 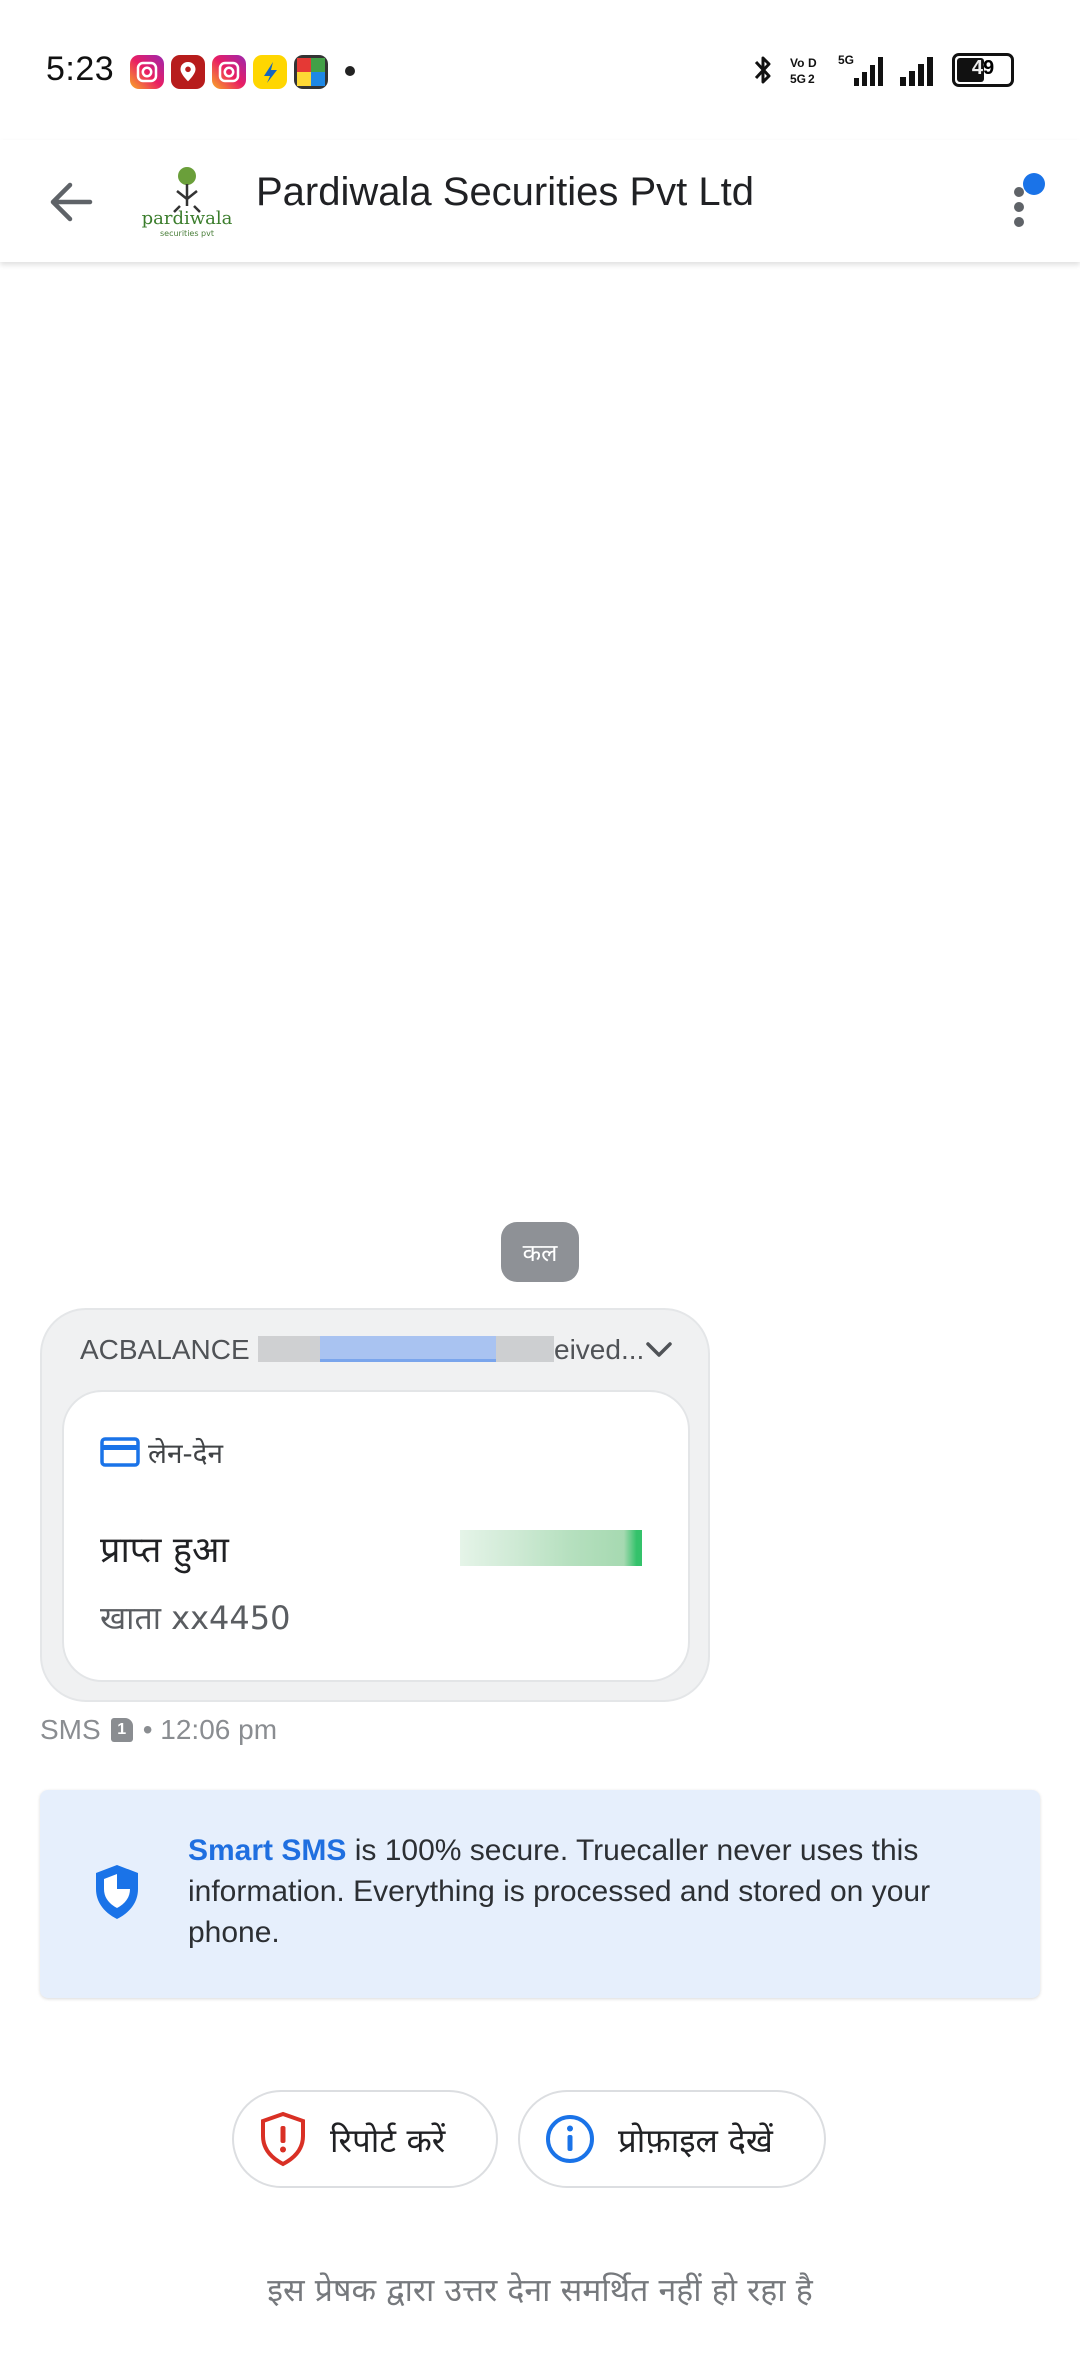 I want to click on unread-dot, so click(x=1034, y=184).